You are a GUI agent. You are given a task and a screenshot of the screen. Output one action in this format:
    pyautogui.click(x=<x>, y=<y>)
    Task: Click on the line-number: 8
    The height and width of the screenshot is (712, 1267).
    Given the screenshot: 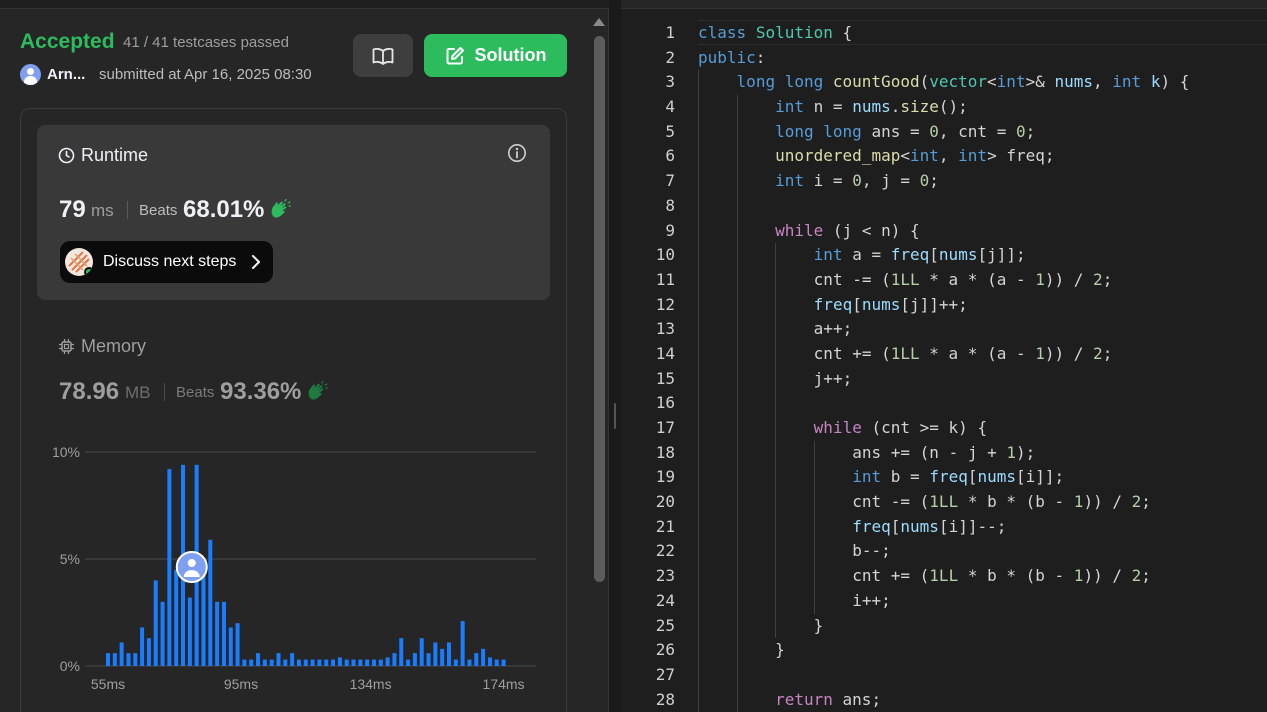 What is the action you would take?
    pyautogui.click(x=670, y=205)
    